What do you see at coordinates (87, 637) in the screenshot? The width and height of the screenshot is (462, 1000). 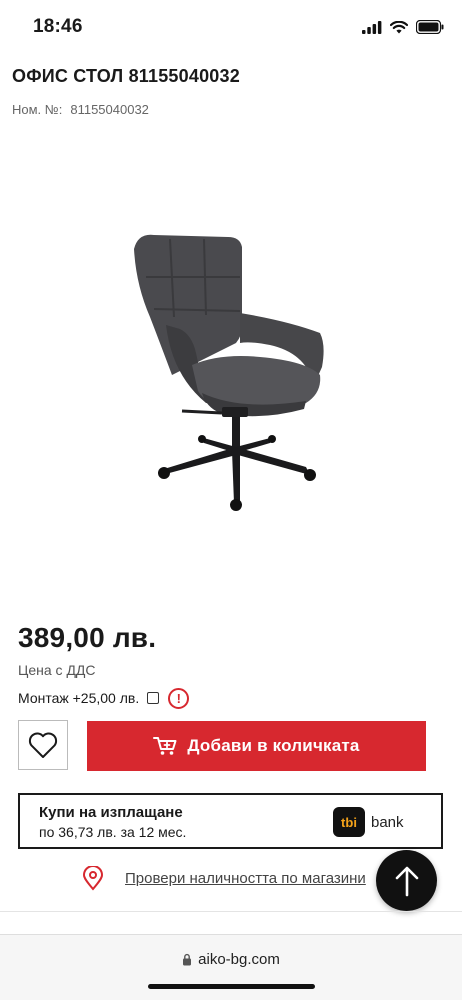 I see `product-price: 389,00 лв.` at bounding box center [87, 637].